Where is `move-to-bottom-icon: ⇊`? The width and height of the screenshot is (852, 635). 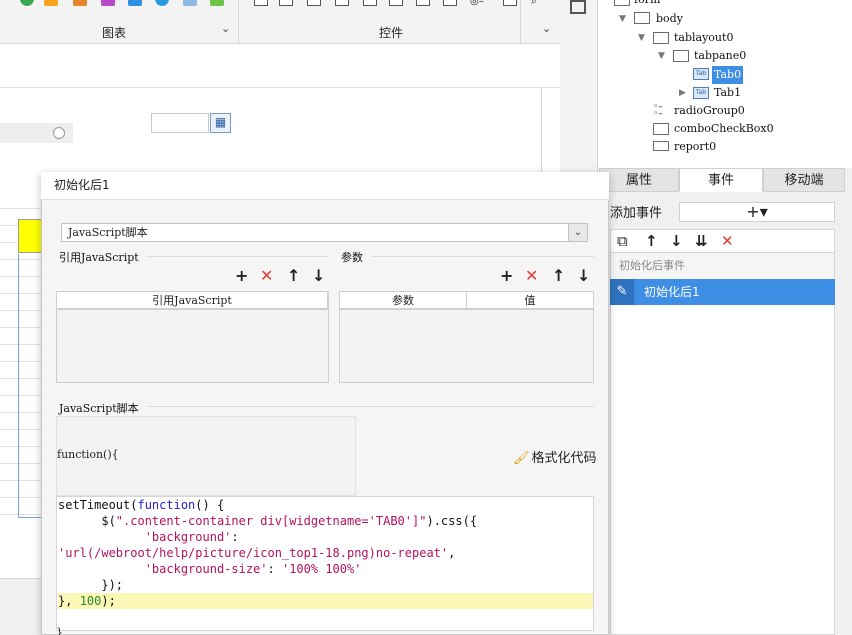 move-to-bottom-icon: ⇊ is located at coordinates (701, 241).